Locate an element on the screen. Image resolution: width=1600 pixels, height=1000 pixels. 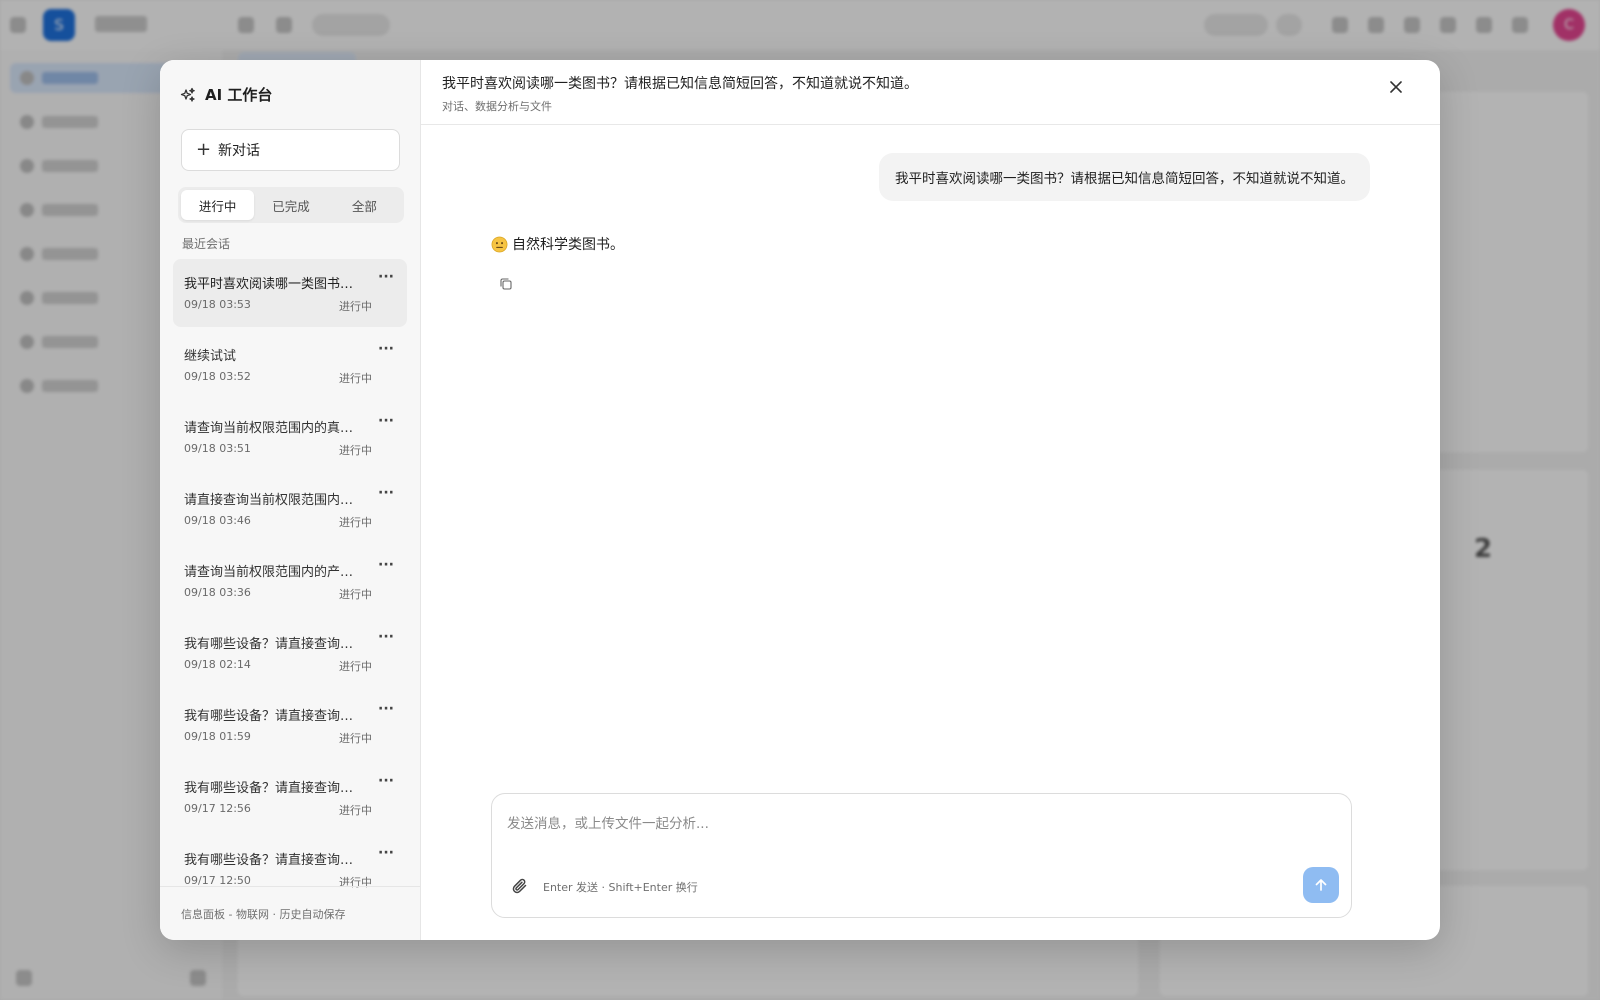
chat-title: 我平时喜欢阅读哪一类图书？请根据已知信息简短回答，不知道就说不知道。 is located at coordinates (680, 84).